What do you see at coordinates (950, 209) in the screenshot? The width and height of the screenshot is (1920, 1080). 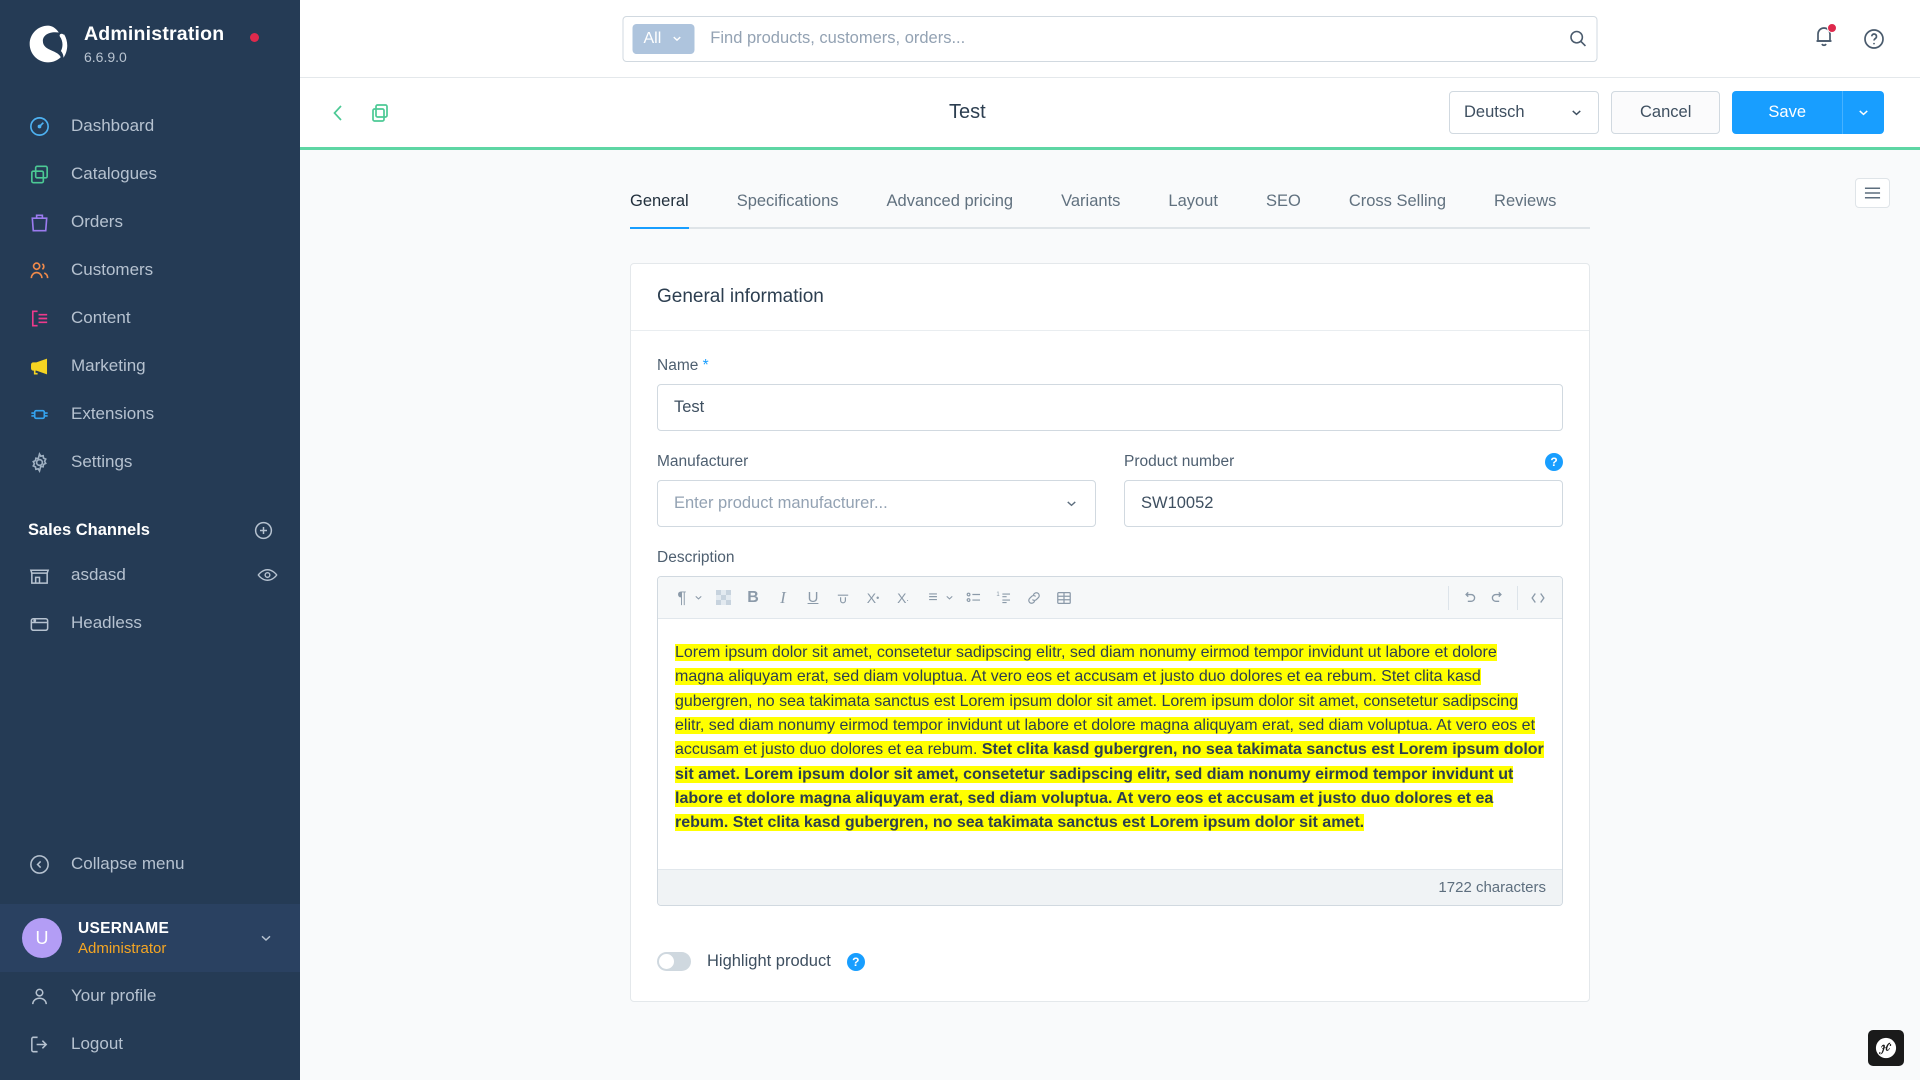 I see `tab-advanced-pricing: Advanced pricing` at bounding box center [950, 209].